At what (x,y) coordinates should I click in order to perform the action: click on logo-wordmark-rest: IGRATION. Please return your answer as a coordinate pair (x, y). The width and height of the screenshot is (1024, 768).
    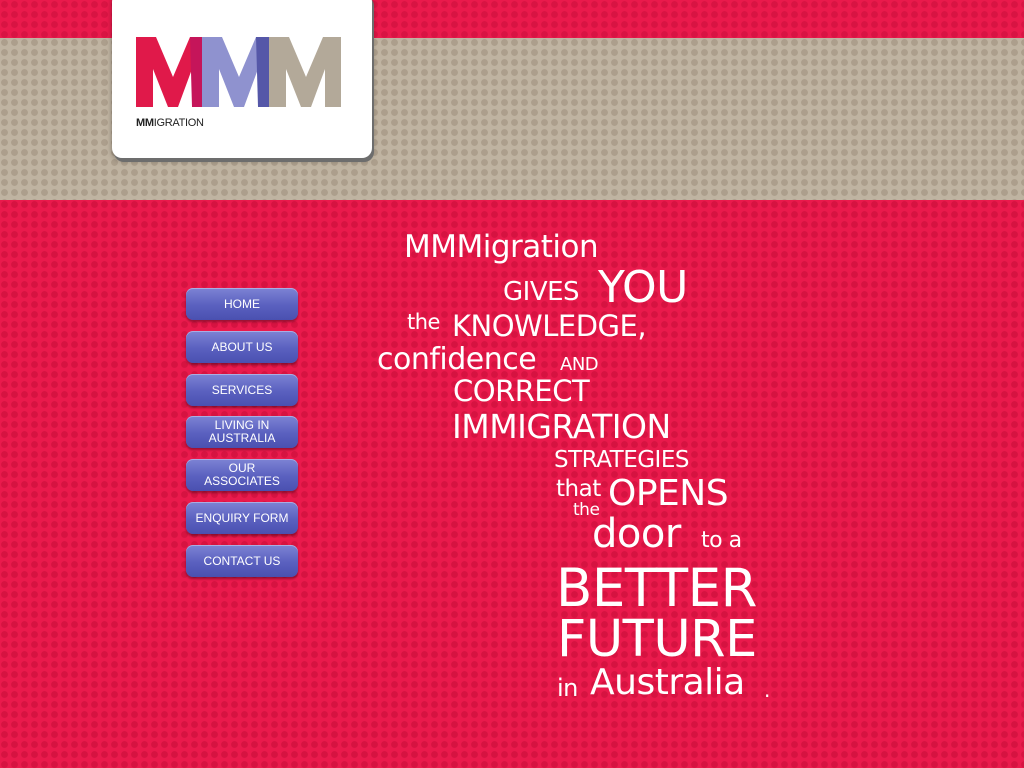
    Looking at the image, I should click on (178, 123).